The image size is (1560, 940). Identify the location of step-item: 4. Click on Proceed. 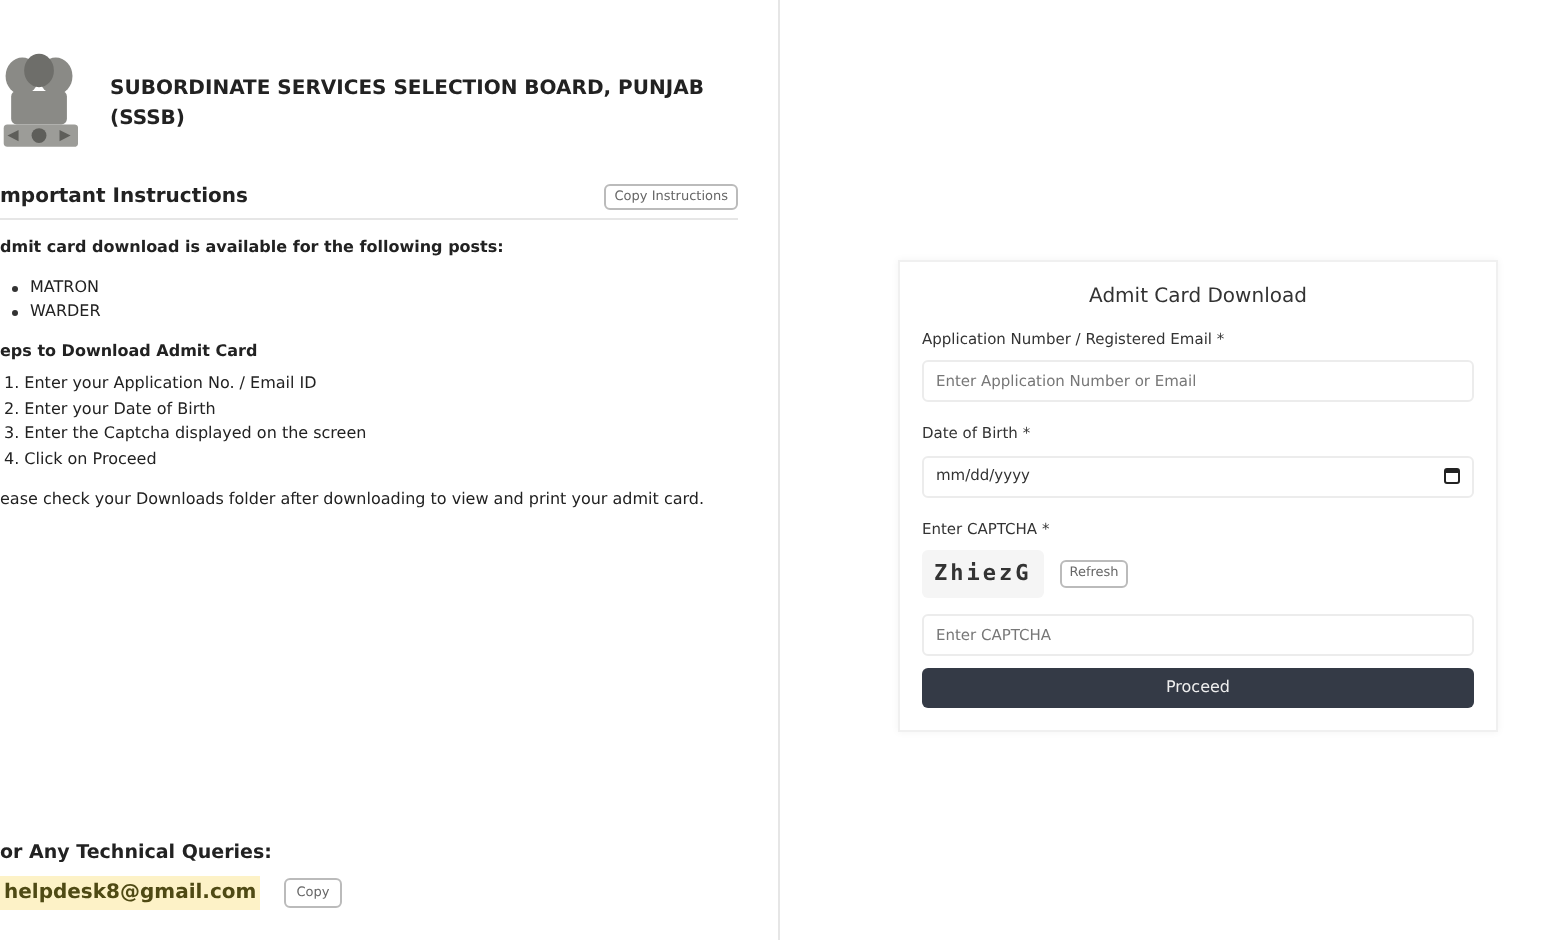
(80, 459).